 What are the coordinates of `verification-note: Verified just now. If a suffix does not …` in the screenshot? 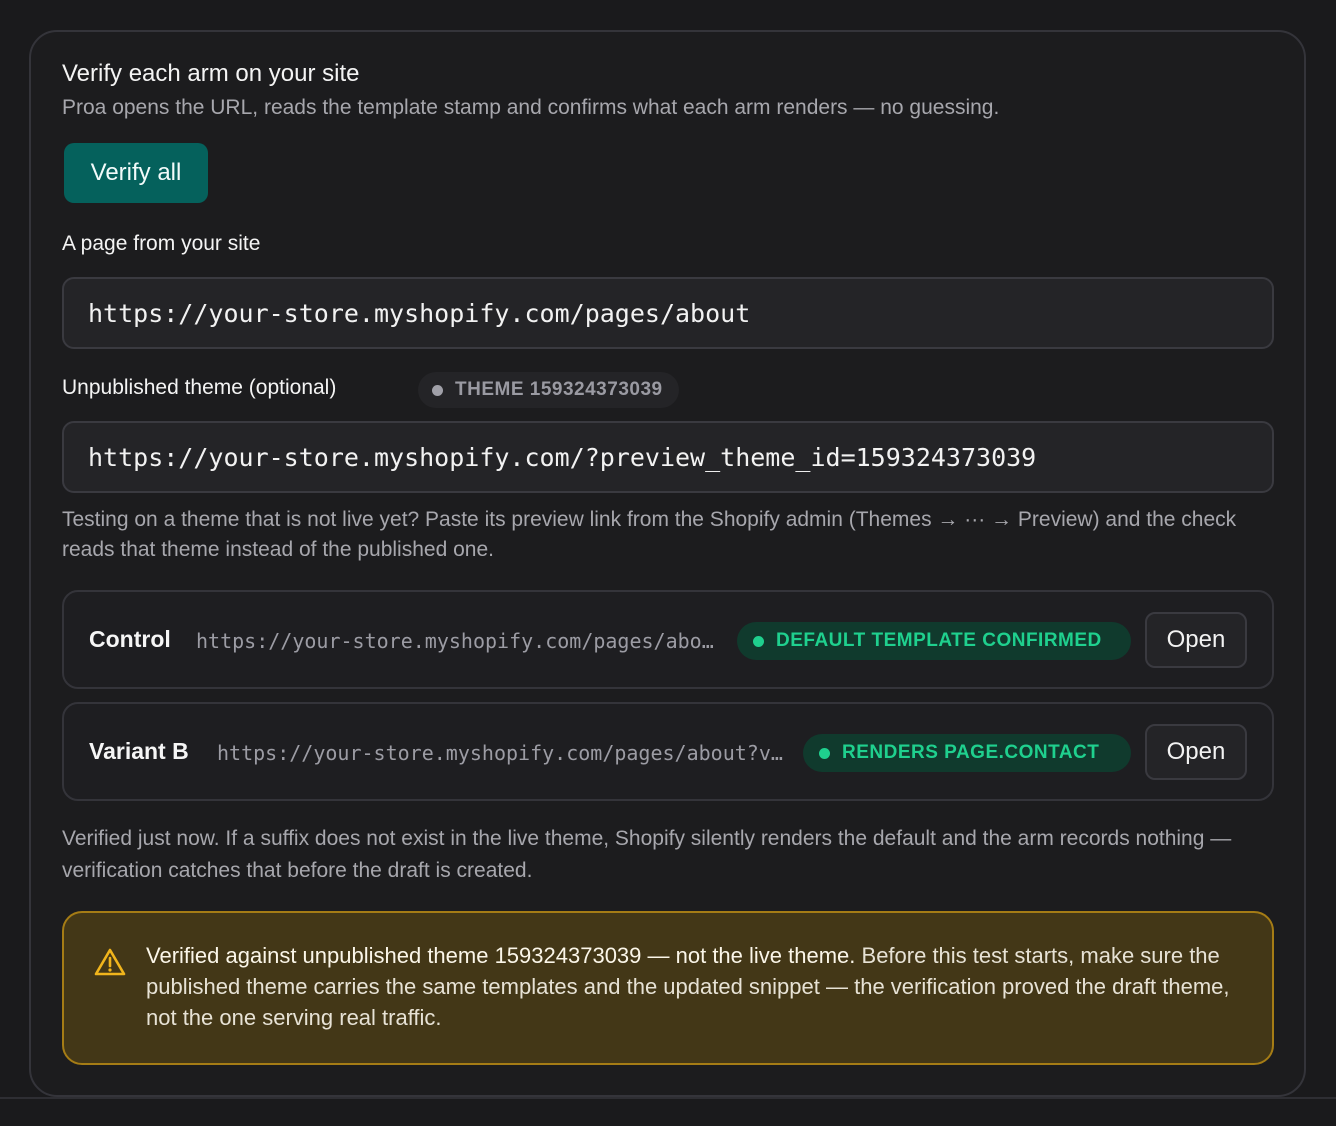 It's located at (647, 854).